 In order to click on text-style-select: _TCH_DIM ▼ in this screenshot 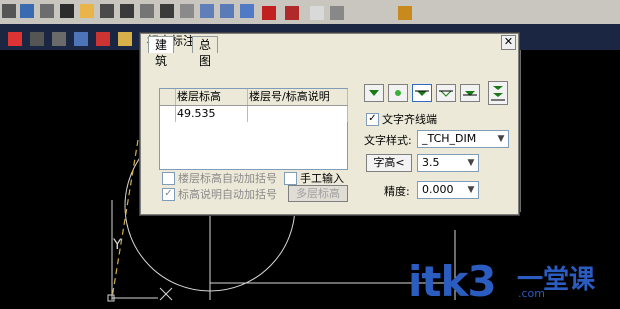, I will do `click(463, 139)`.